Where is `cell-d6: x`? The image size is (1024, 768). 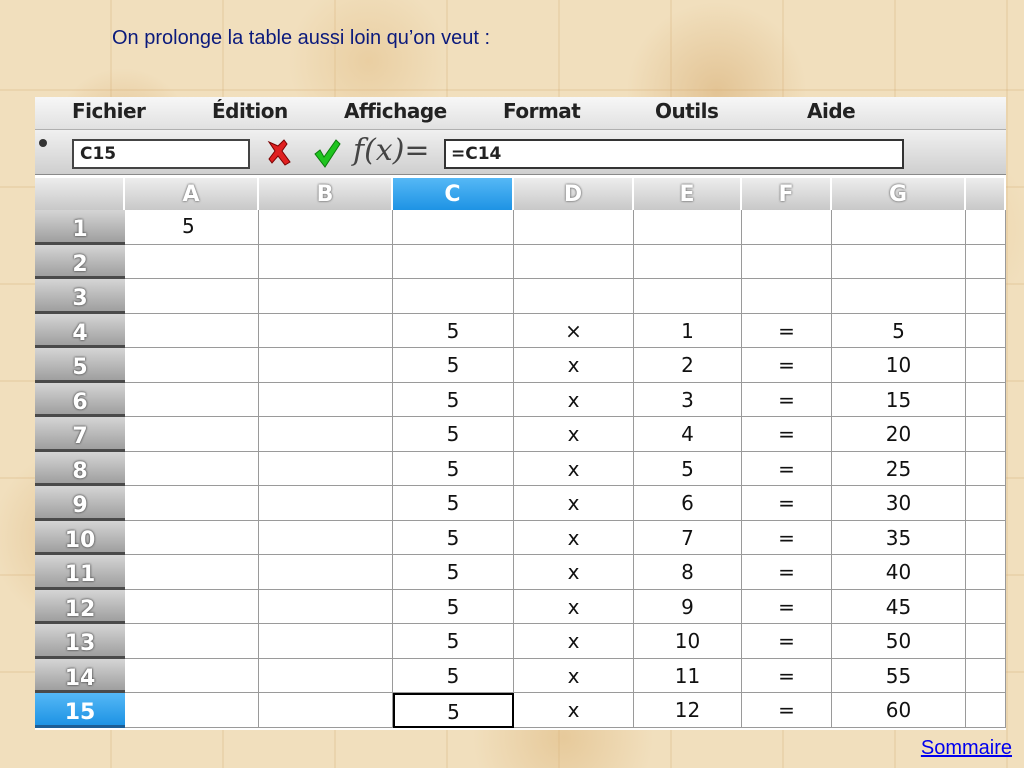
cell-d6: x is located at coordinates (574, 399).